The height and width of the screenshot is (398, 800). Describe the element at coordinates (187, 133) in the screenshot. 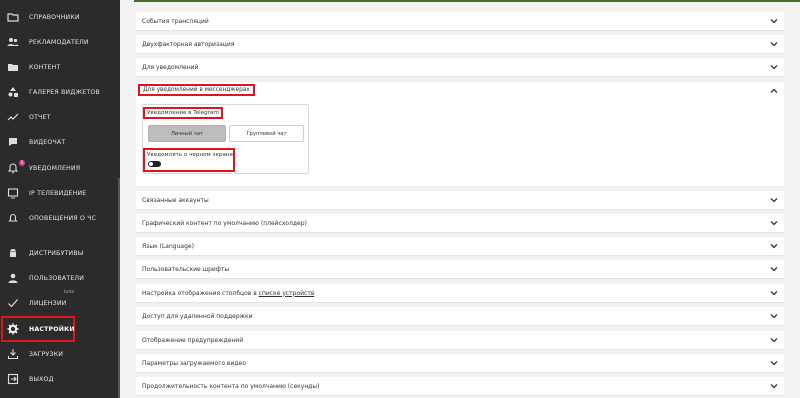

I see `personal-chat-button: Личный чат` at that location.